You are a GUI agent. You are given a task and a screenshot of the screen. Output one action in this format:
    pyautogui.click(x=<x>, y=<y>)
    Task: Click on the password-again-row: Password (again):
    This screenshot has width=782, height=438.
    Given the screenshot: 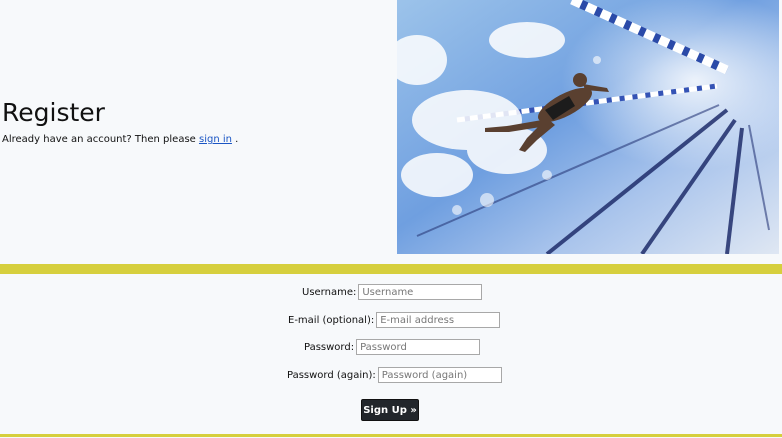 What is the action you would take?
    pyautogui.click(x=394, y=375)
    